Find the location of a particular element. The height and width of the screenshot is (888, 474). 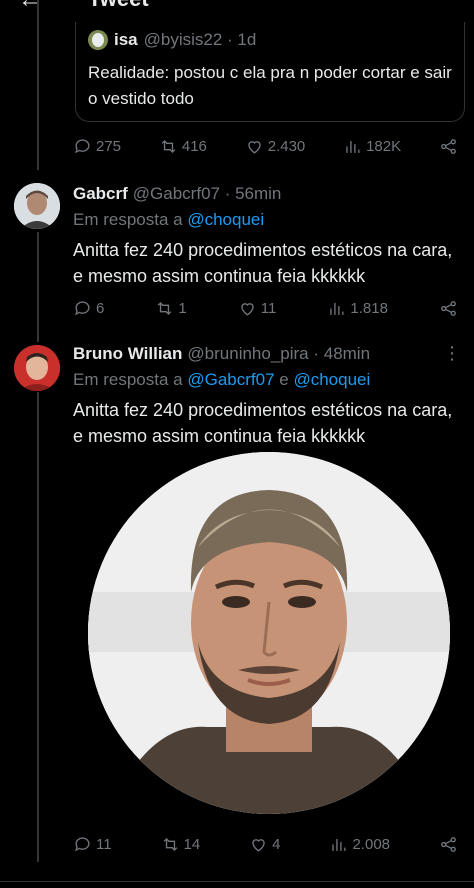

like-count: 4 is located at coordinates (276, 844).